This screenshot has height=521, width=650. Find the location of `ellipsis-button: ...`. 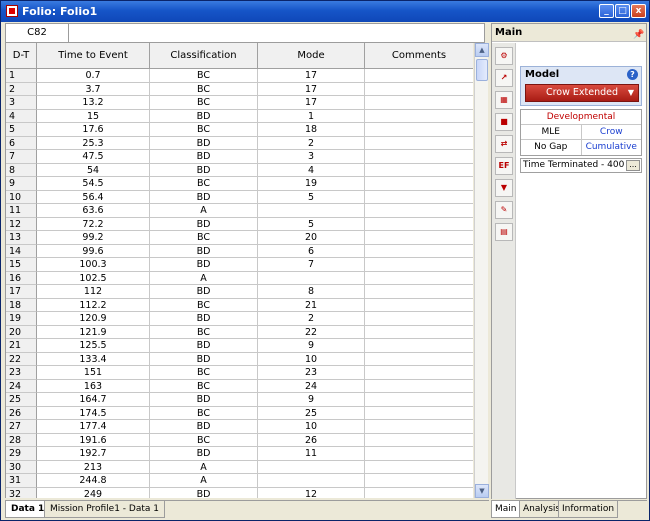

ellipsis-button: ... is located at coordinates (633, 165).